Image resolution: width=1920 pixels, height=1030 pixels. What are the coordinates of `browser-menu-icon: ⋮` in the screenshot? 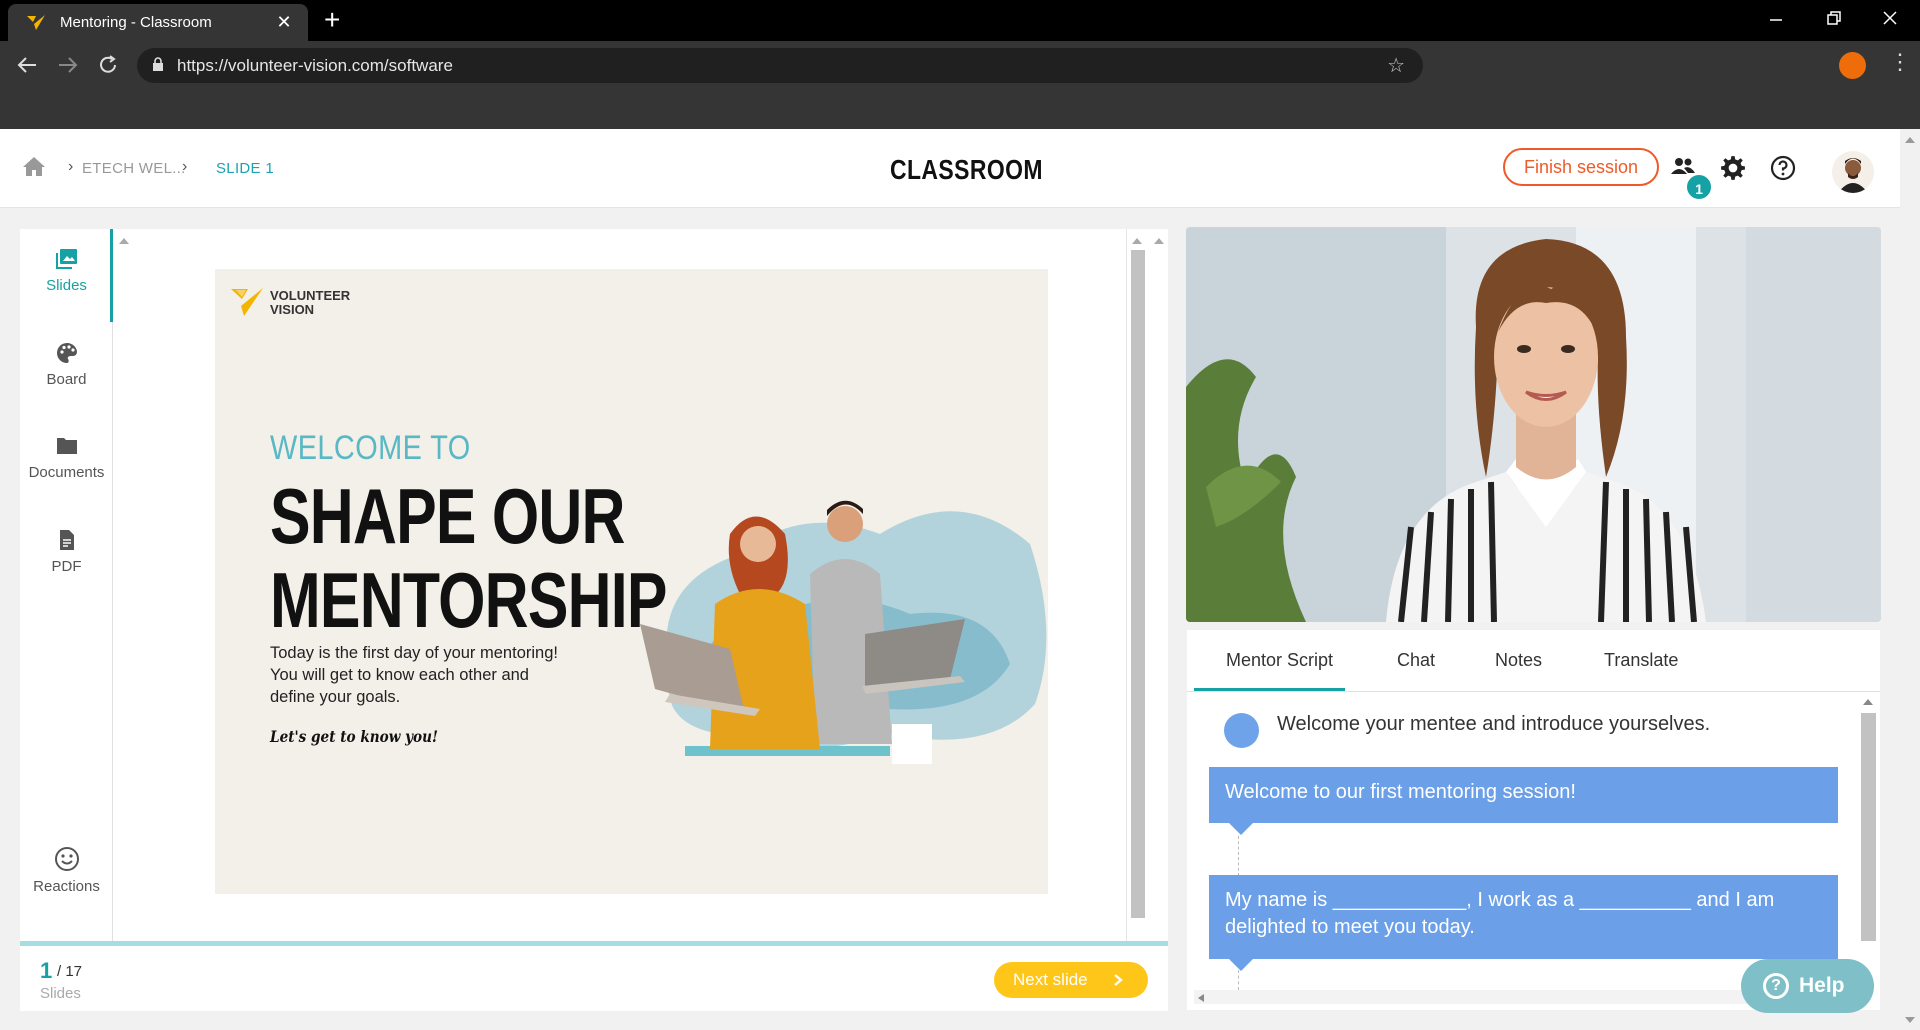 It's located at (1900, 62).